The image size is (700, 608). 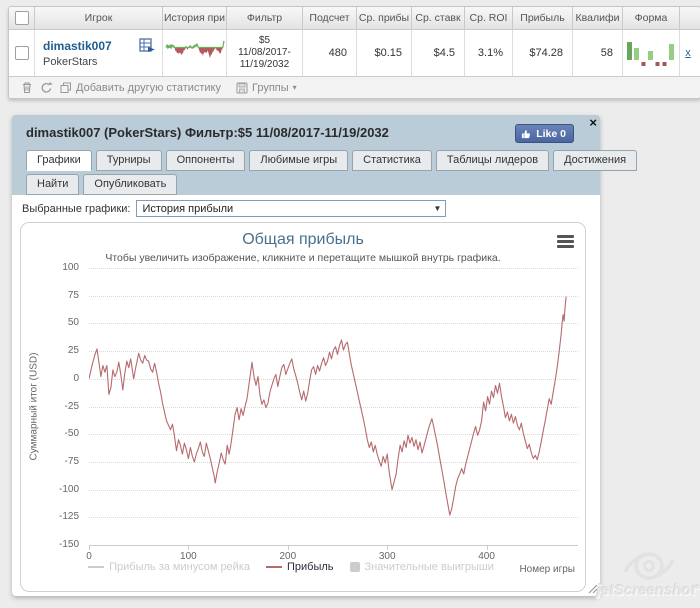 What do you see at coordinates (27, 87) in the screenshot?
I see `delete-button` at bounding box center [27, 87].